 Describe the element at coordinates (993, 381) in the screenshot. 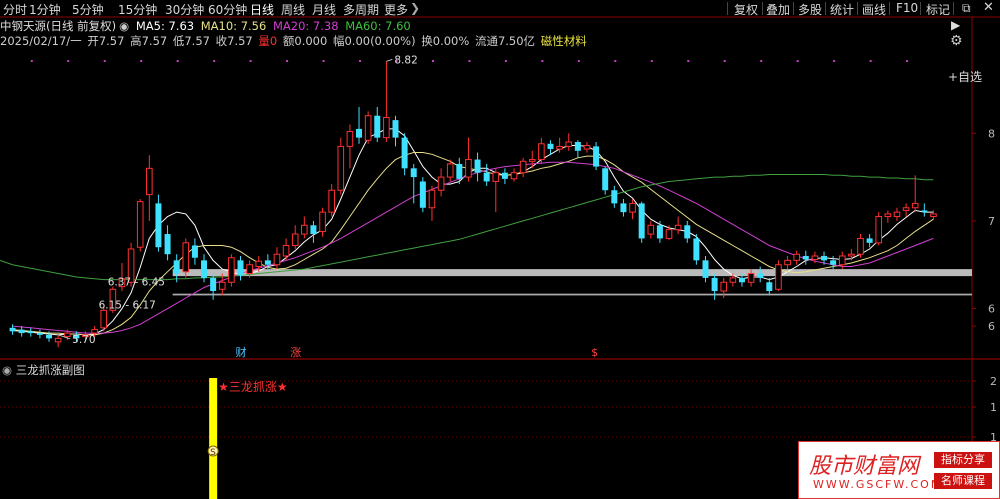

I see `indicator-y-tick-label: 2` at that location.